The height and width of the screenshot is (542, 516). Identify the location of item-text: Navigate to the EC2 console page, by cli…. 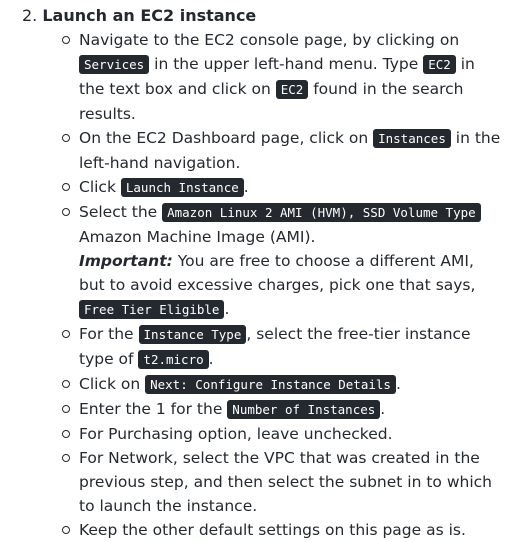
(269, 40).